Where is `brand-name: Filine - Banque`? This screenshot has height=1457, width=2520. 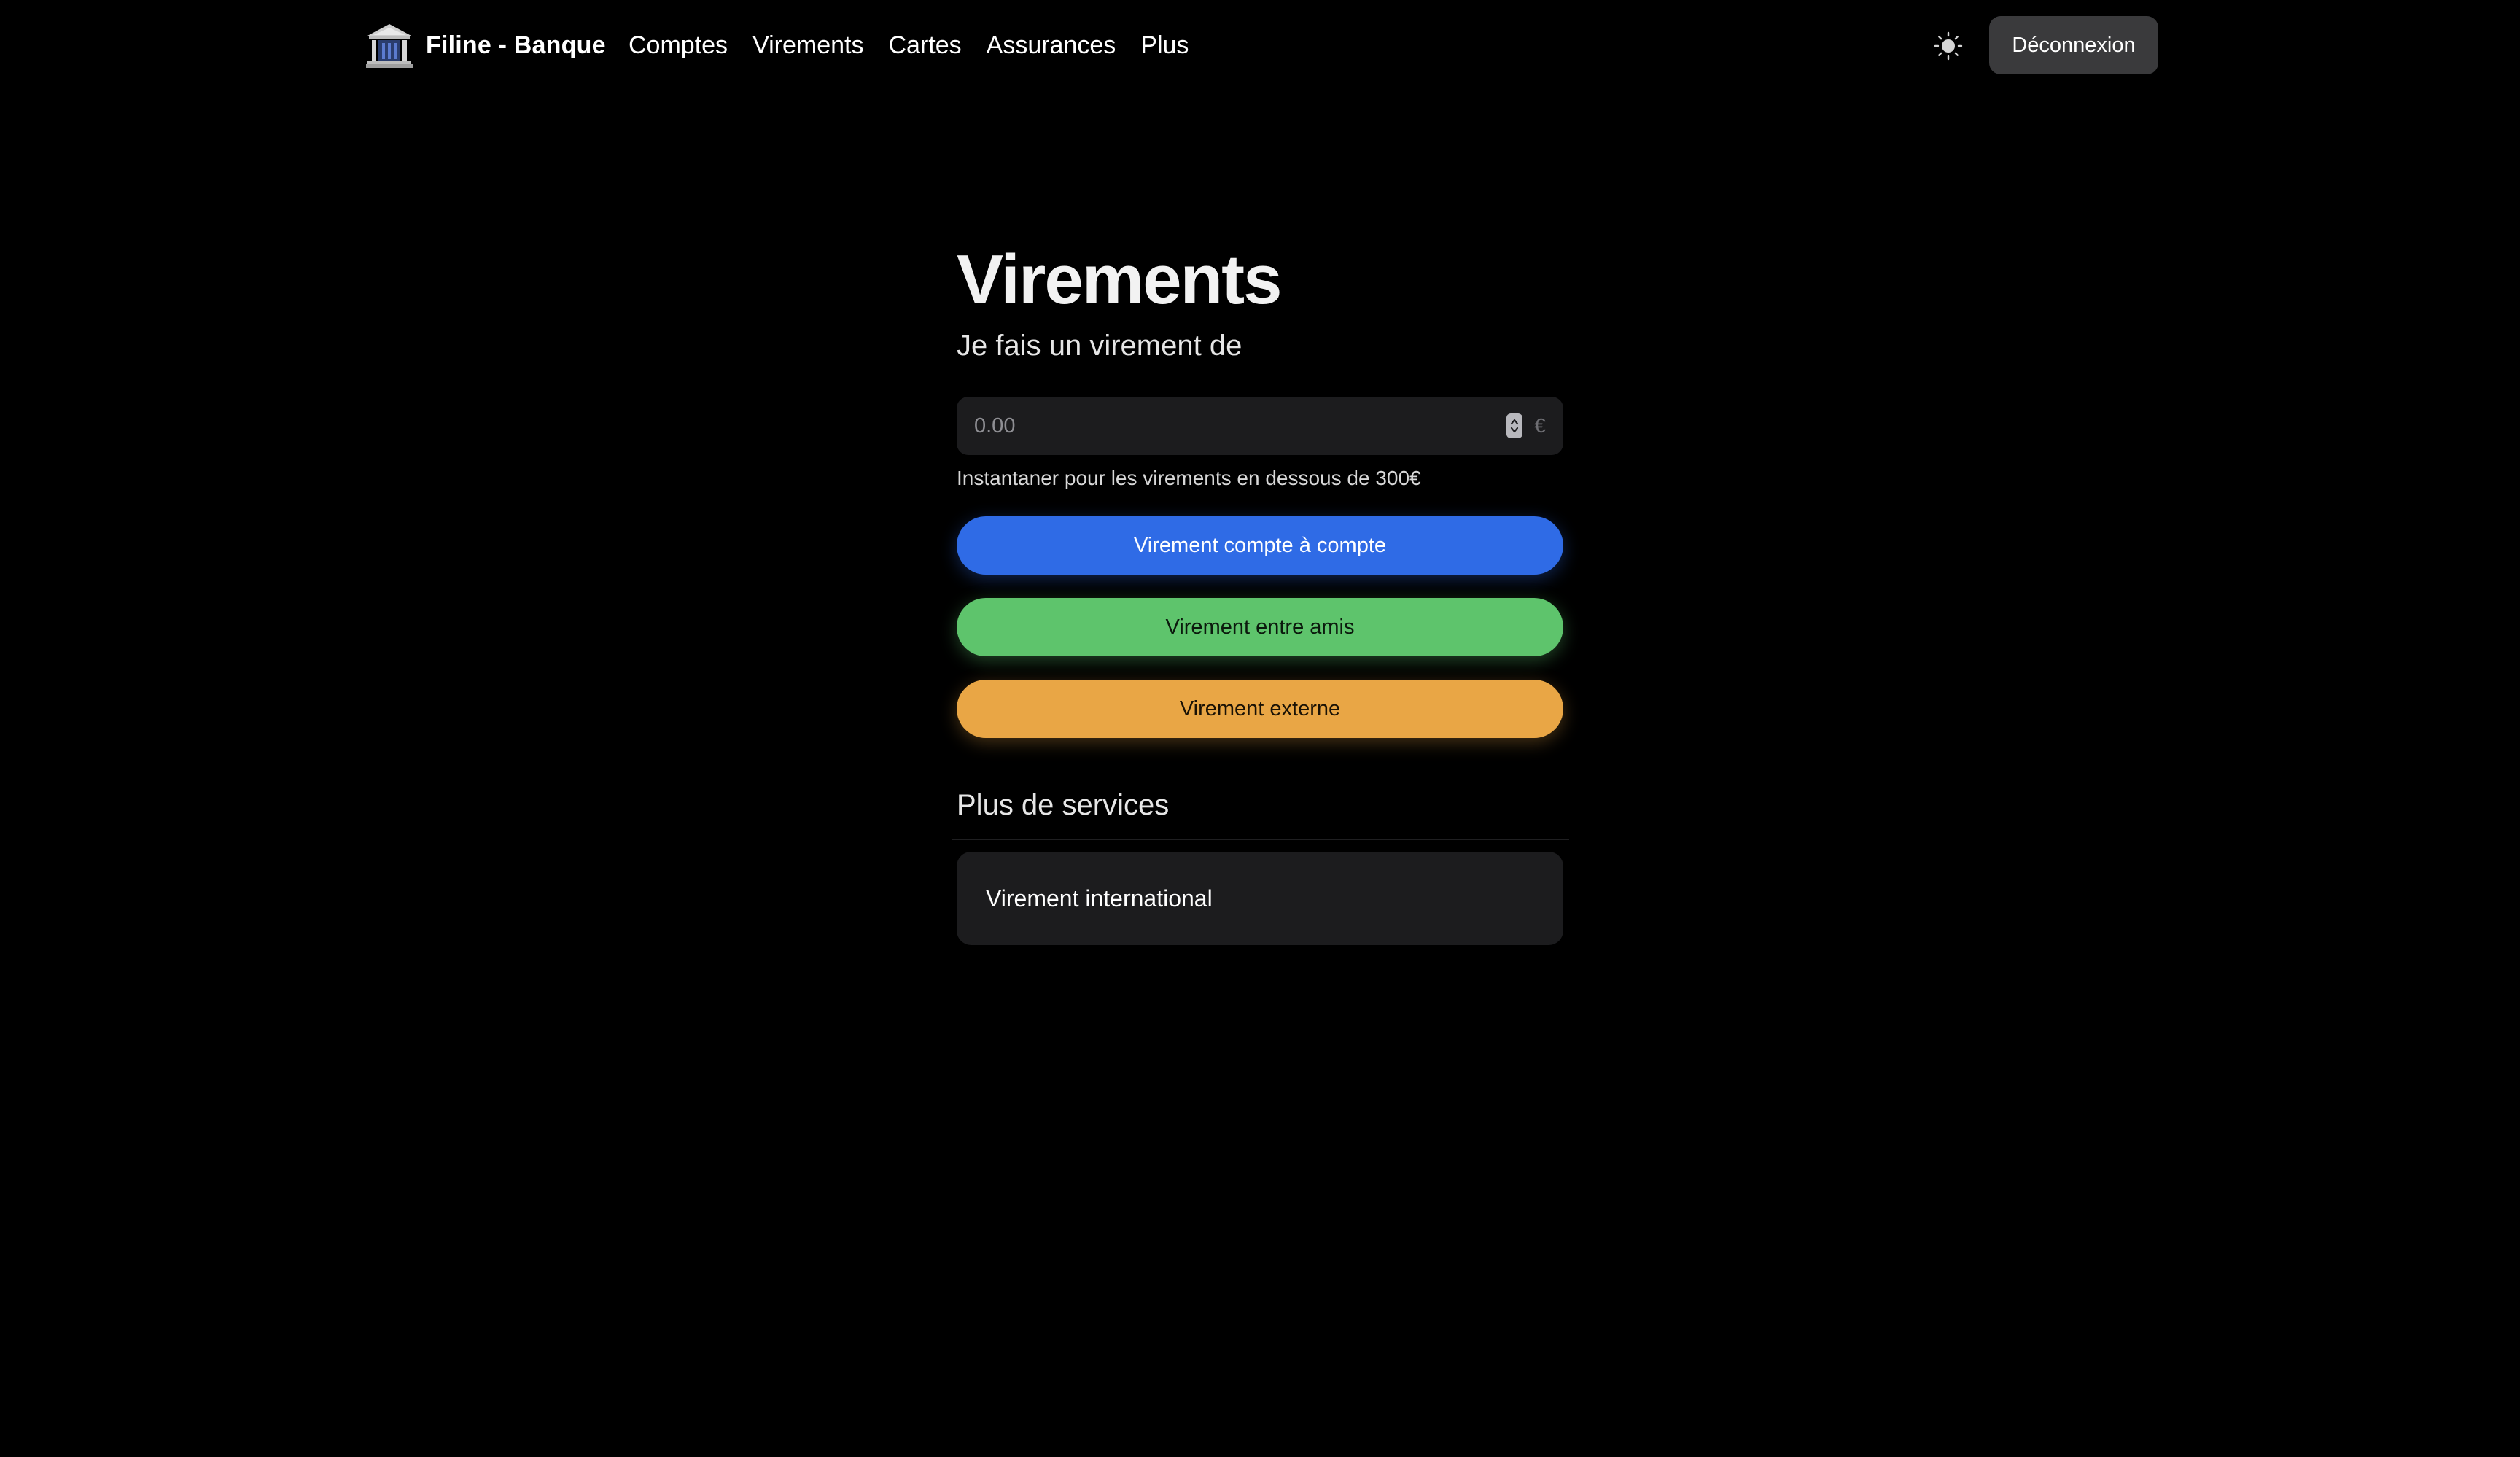 brand-name: Filine - Banque is located at coordinates (516, 45).